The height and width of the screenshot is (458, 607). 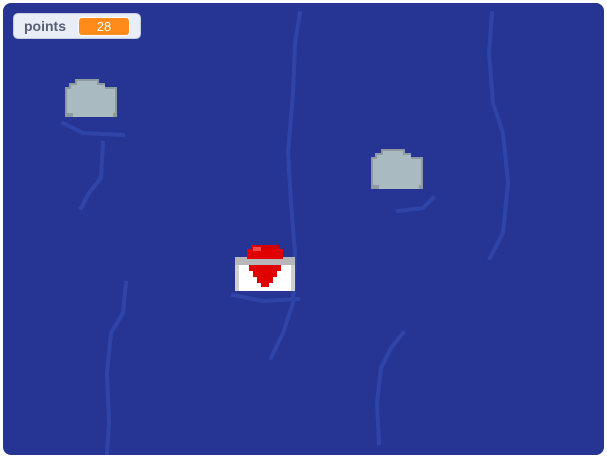 What do you see at coordinates (45, 26) in the screenshot?
I see `points-label: points` at bounding box center [45, 26].